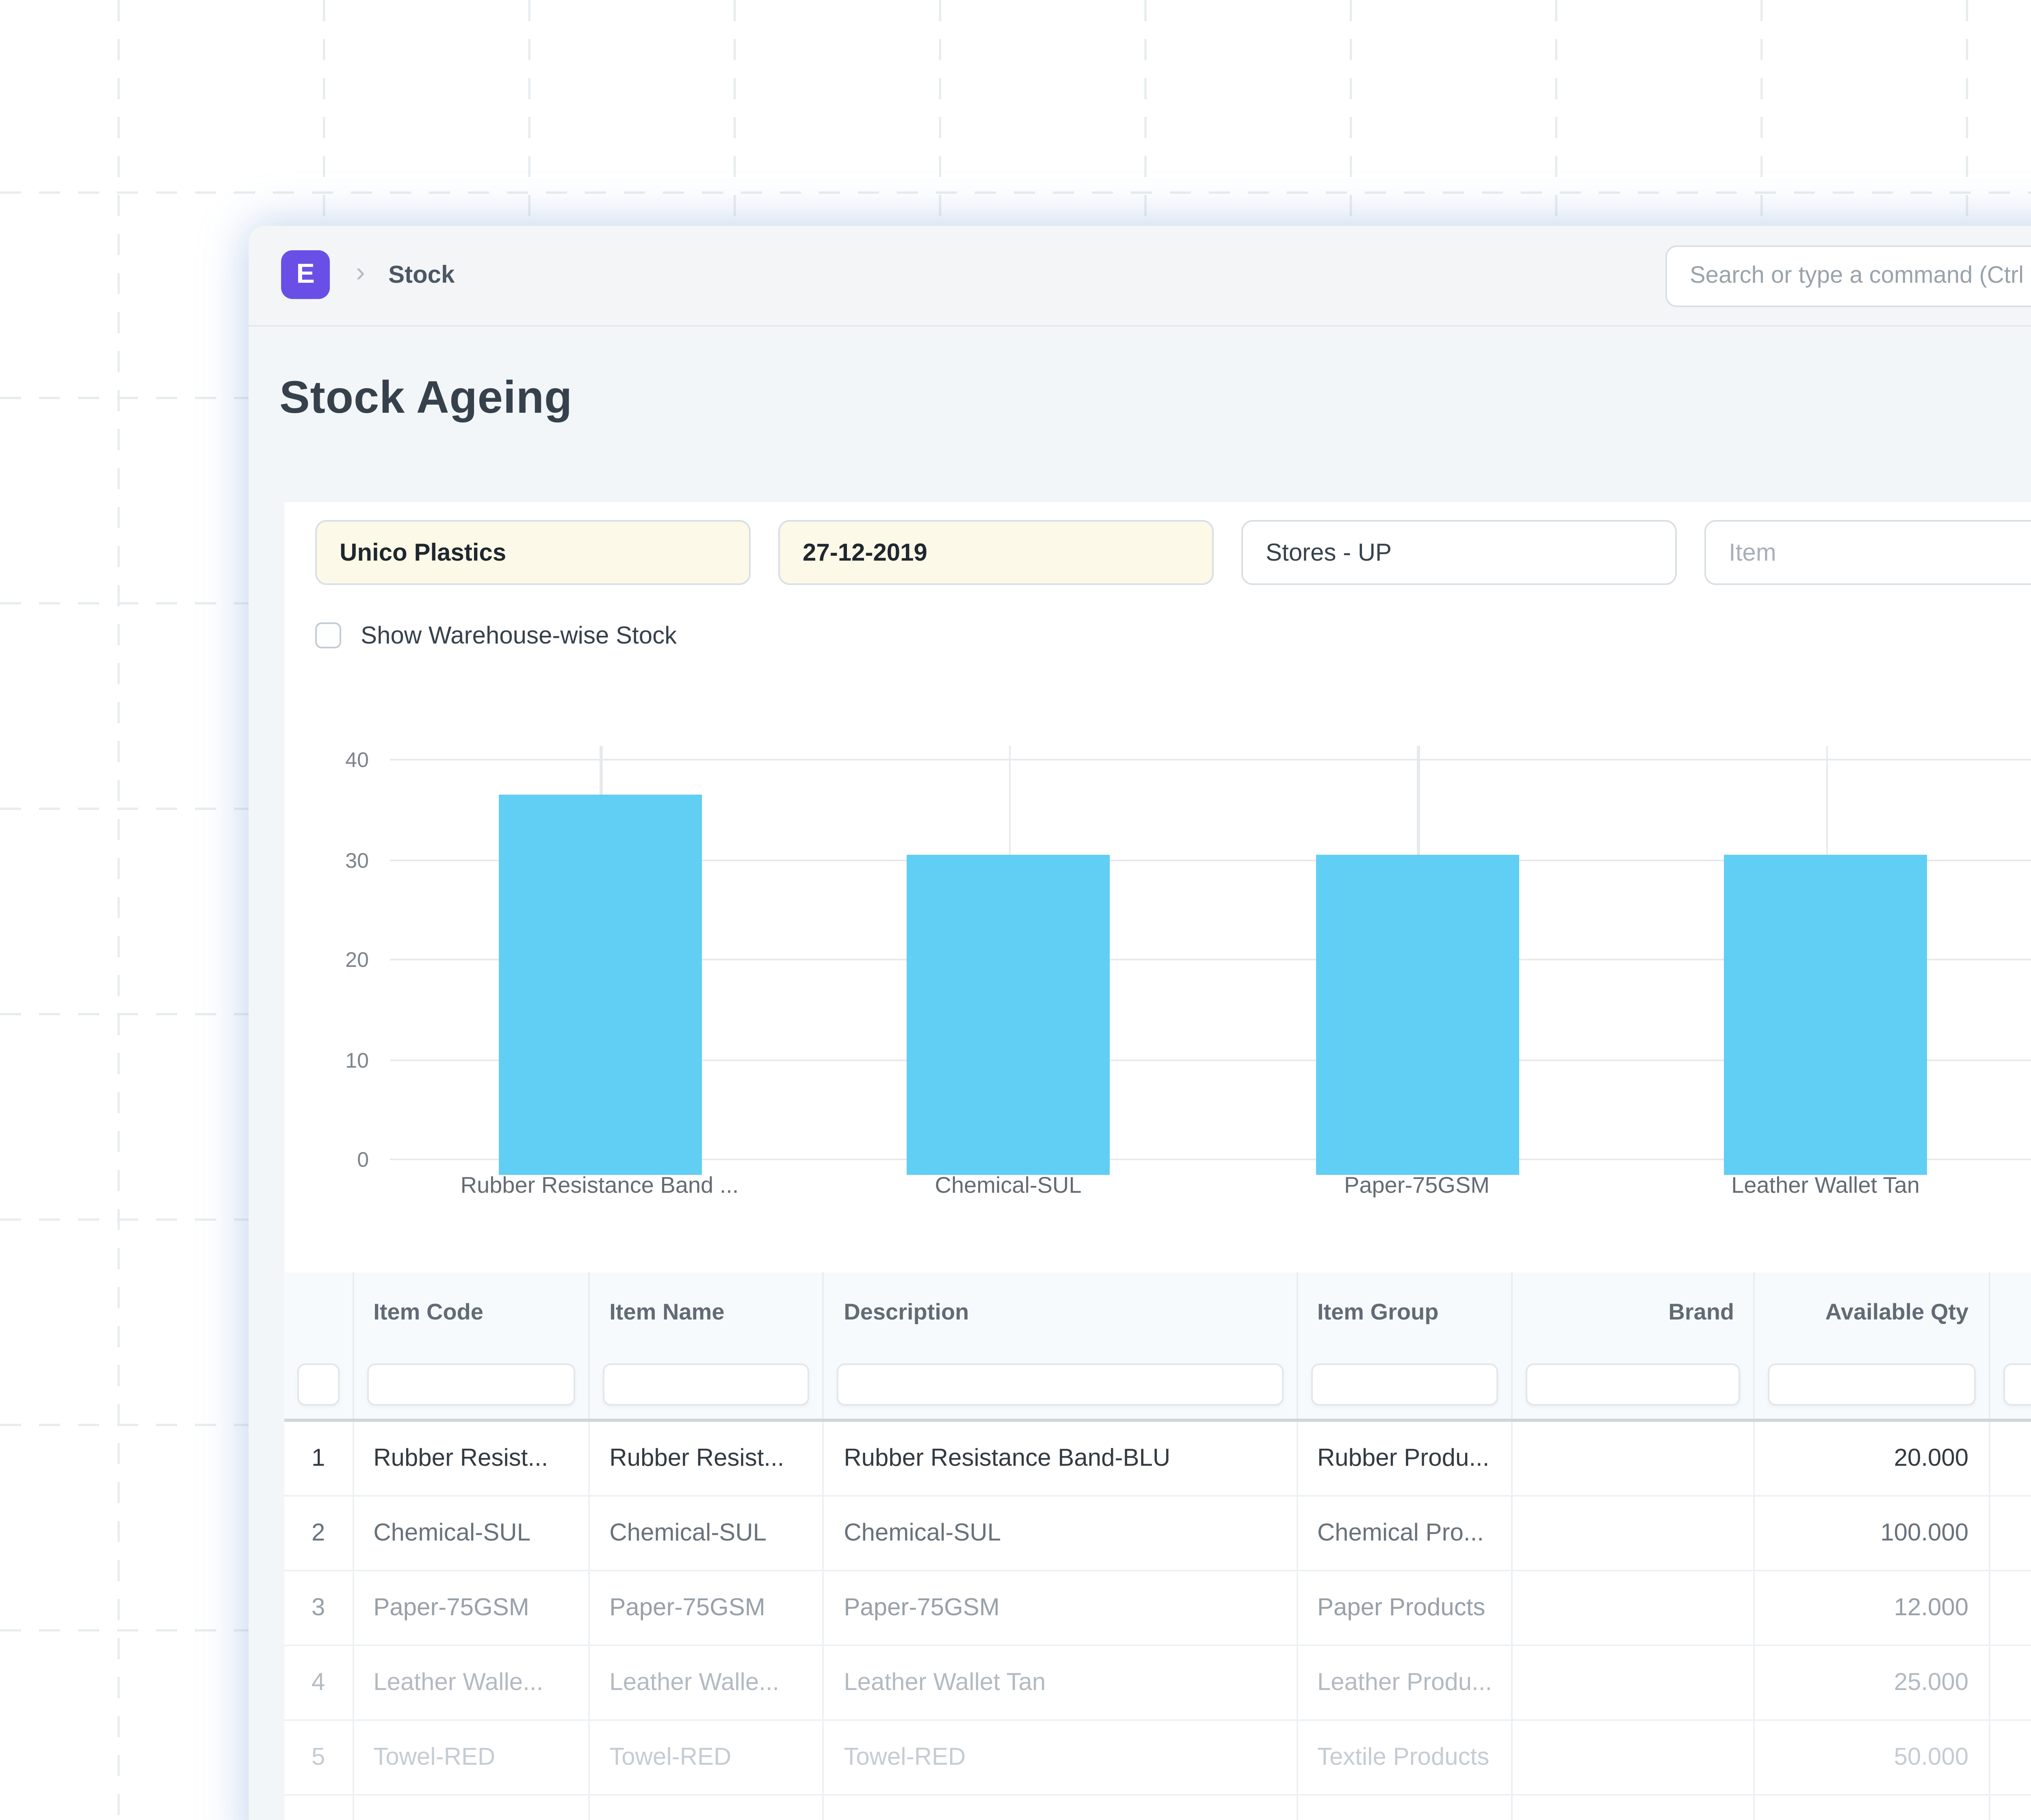 This screenshot has height=1820, width=2031. I want to click on x-axis-label: Leather Wallet Tan, so click(1826, 1185).